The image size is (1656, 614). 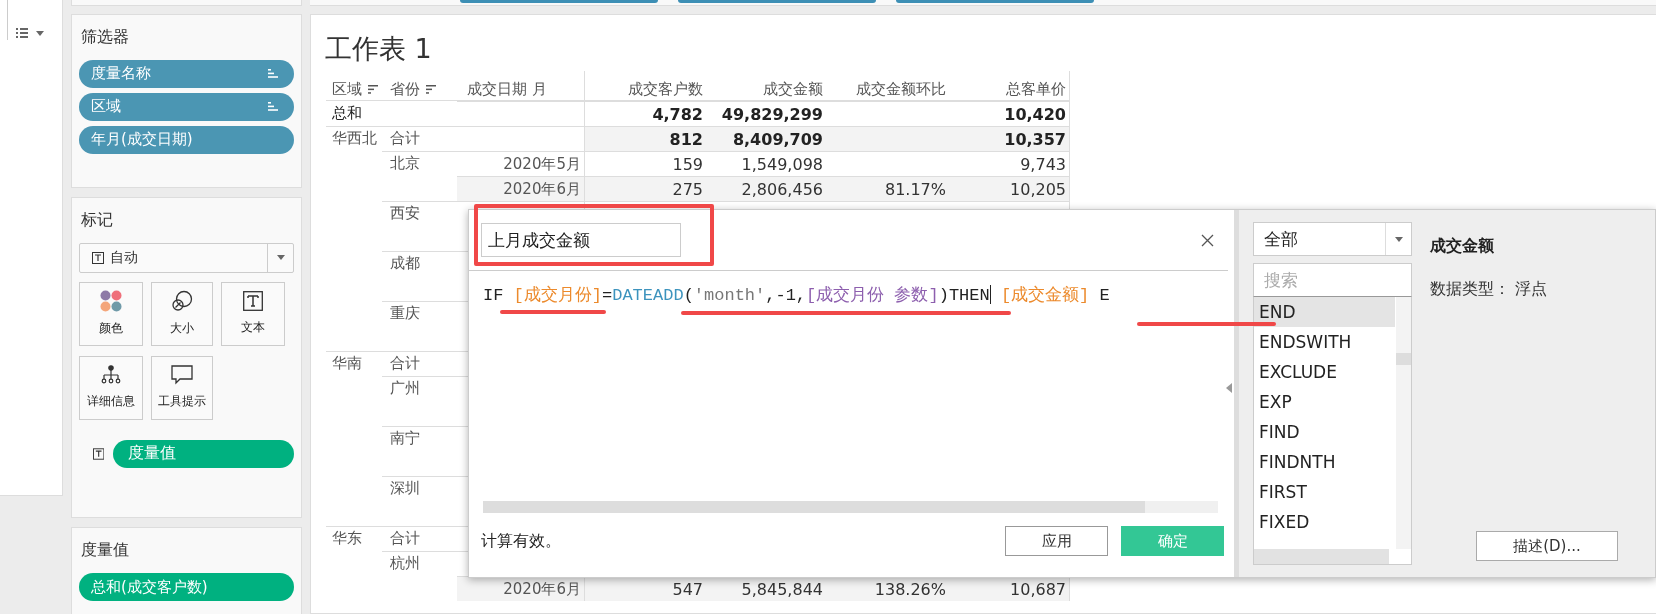 I want to click on table-view-icon, so click(x=22, y=33).